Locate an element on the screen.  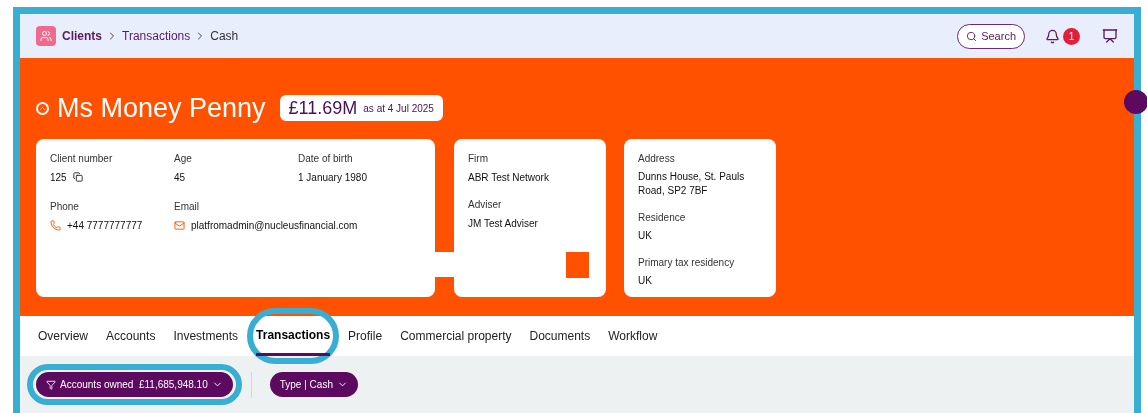
tab: Investments is located at coordinates (206, 336).